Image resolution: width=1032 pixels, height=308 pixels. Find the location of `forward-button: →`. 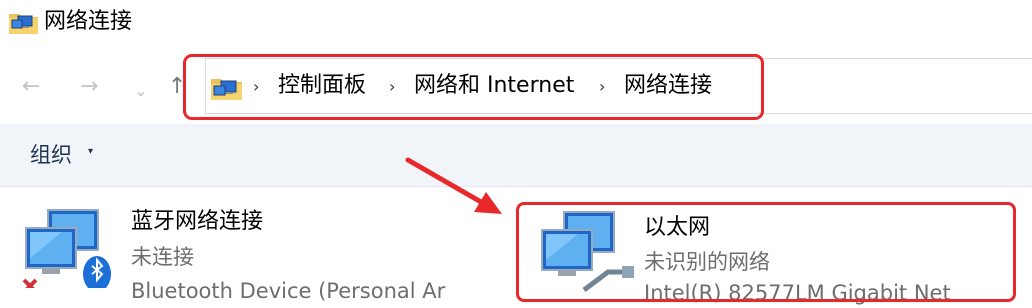

forward-button: → is located at coordinates (89, 87).